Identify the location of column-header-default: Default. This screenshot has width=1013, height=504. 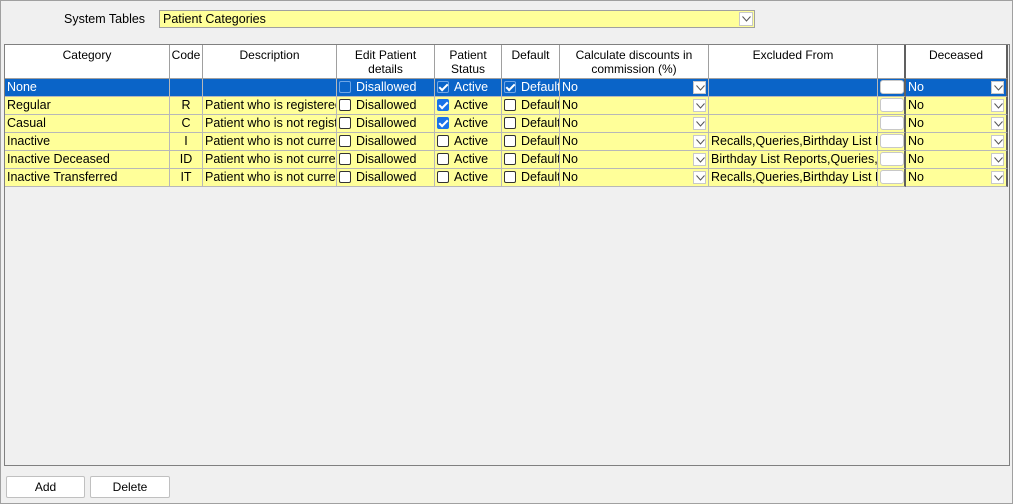
(531, 62).